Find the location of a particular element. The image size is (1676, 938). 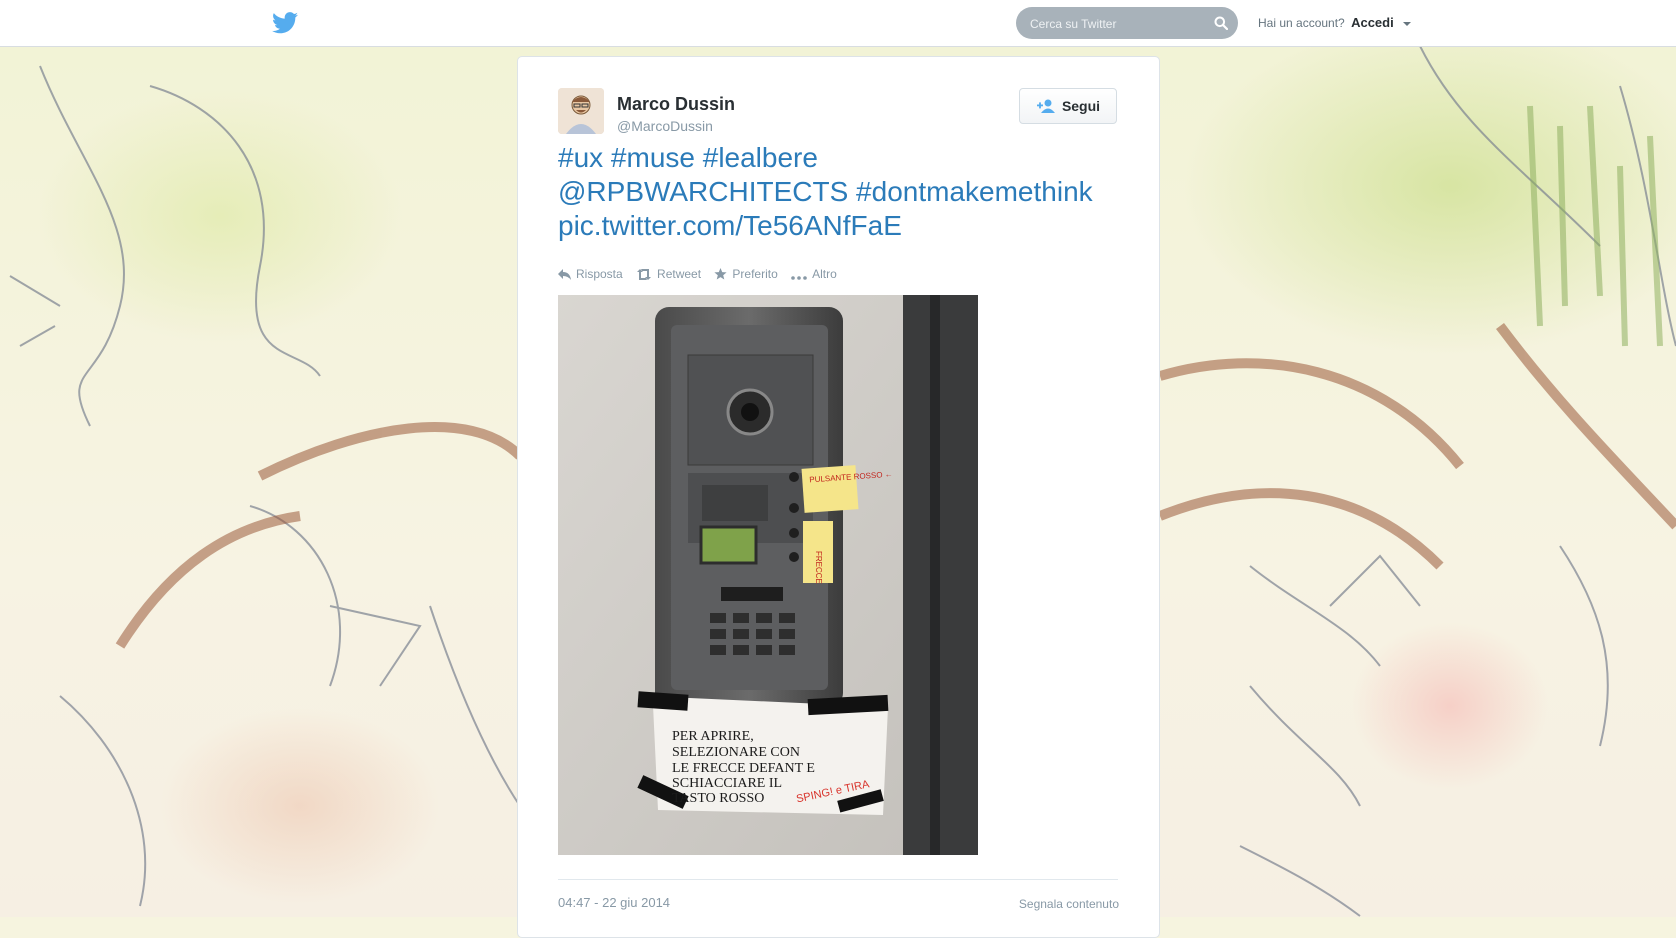

star-icon is located at coordinates (721, 274).